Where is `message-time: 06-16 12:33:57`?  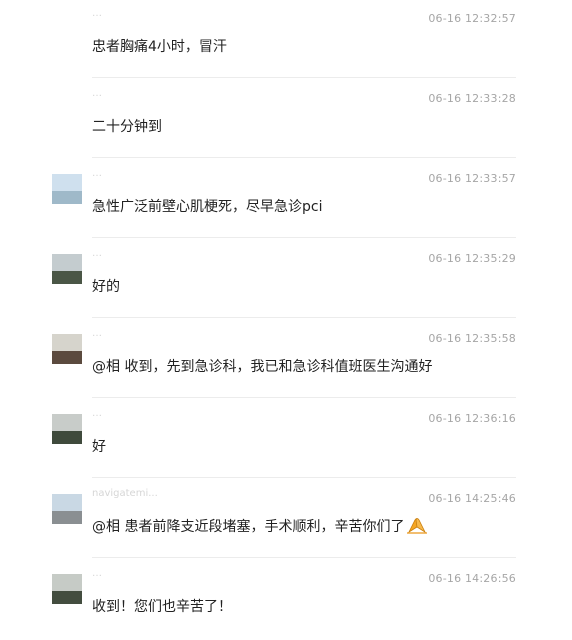 message-time: 06-16 12:33:57 is located at coordinates (472, 178).